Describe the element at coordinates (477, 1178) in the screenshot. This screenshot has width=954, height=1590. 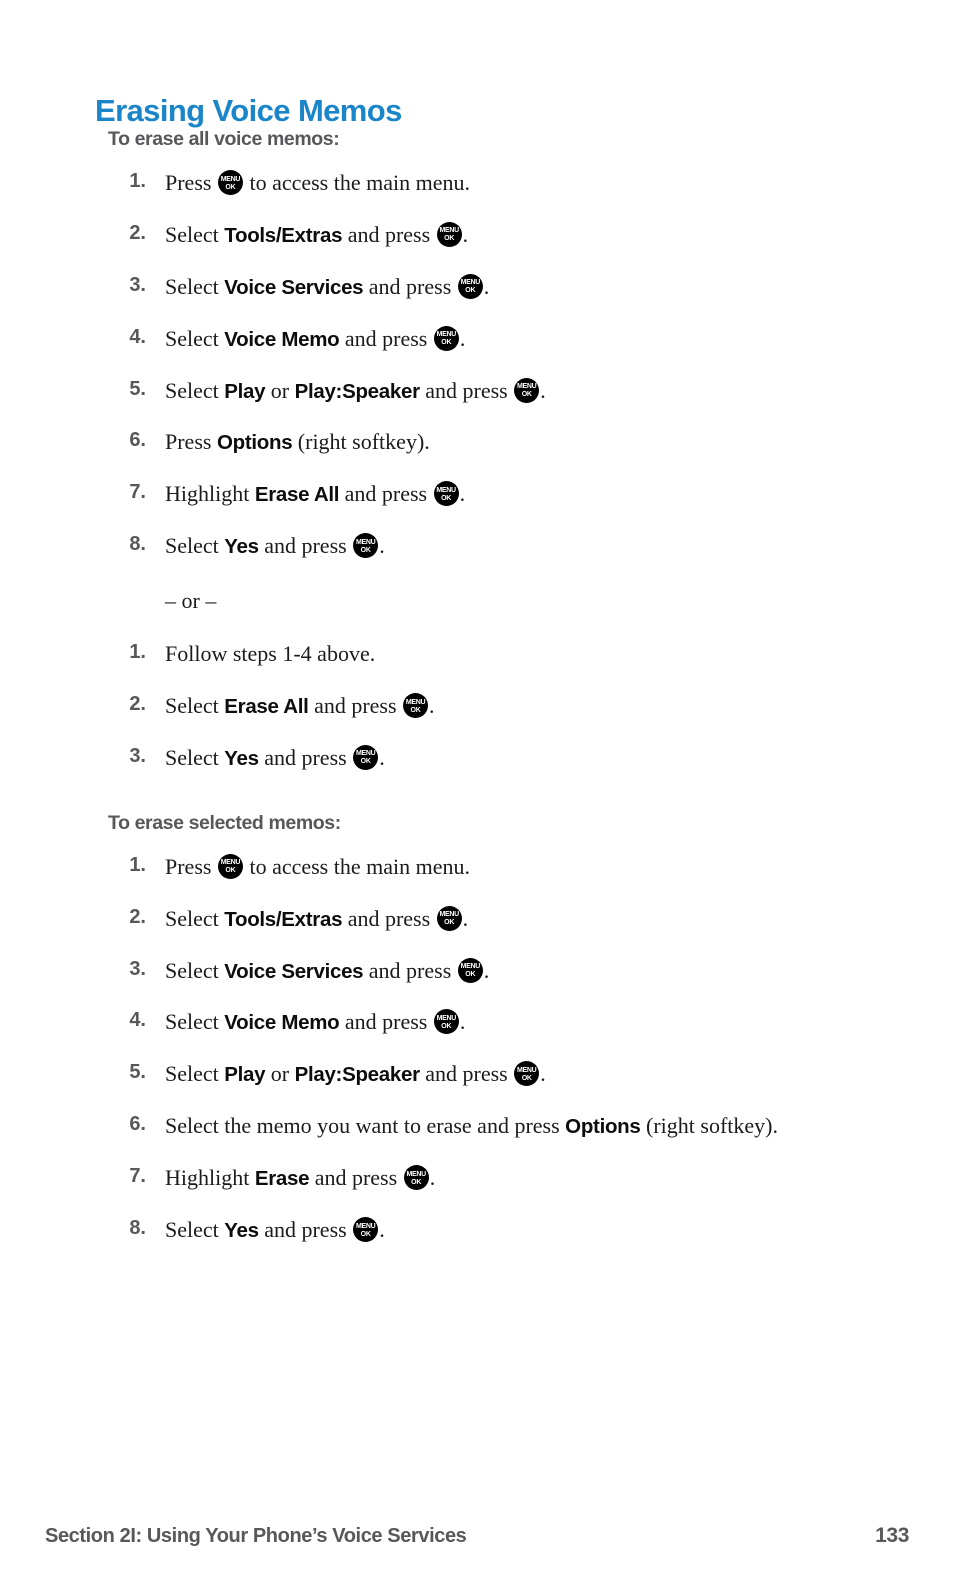
I see `step-item: 7. Highlight Erase and press MENU OK.` at that location.